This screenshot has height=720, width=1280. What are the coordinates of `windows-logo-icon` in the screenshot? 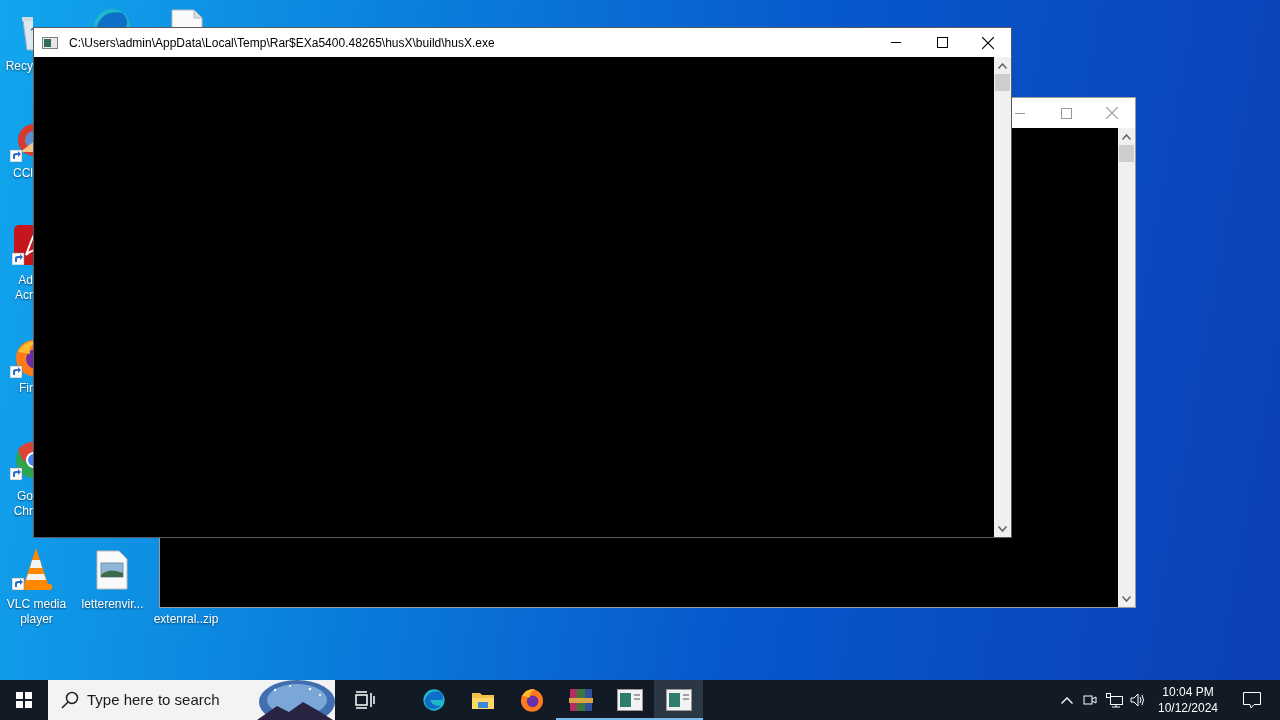 It's located at (24, 700).